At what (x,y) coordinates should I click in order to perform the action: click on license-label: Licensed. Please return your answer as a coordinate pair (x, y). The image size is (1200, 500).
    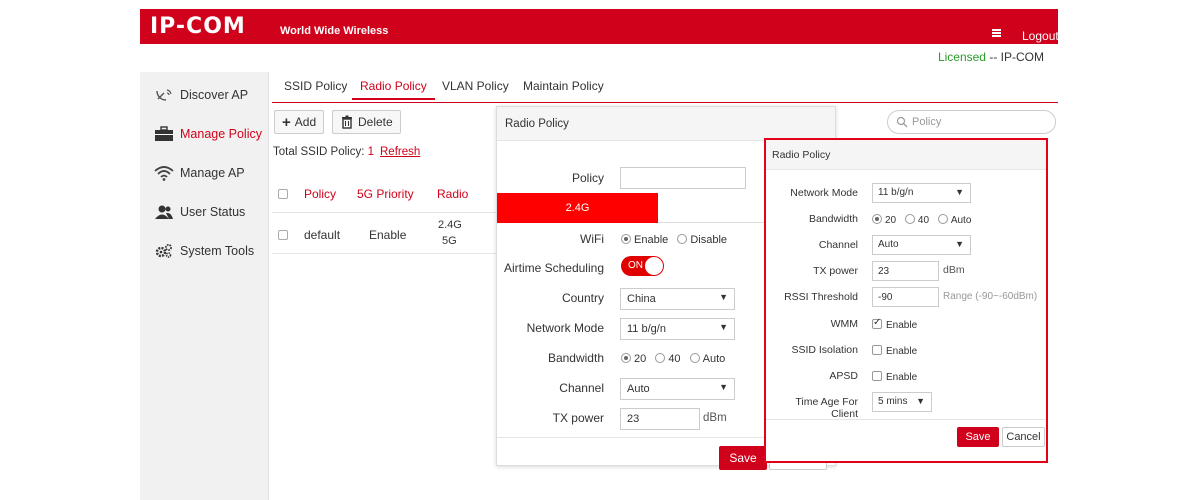
    Looking at the image, I should click on (961, 57).